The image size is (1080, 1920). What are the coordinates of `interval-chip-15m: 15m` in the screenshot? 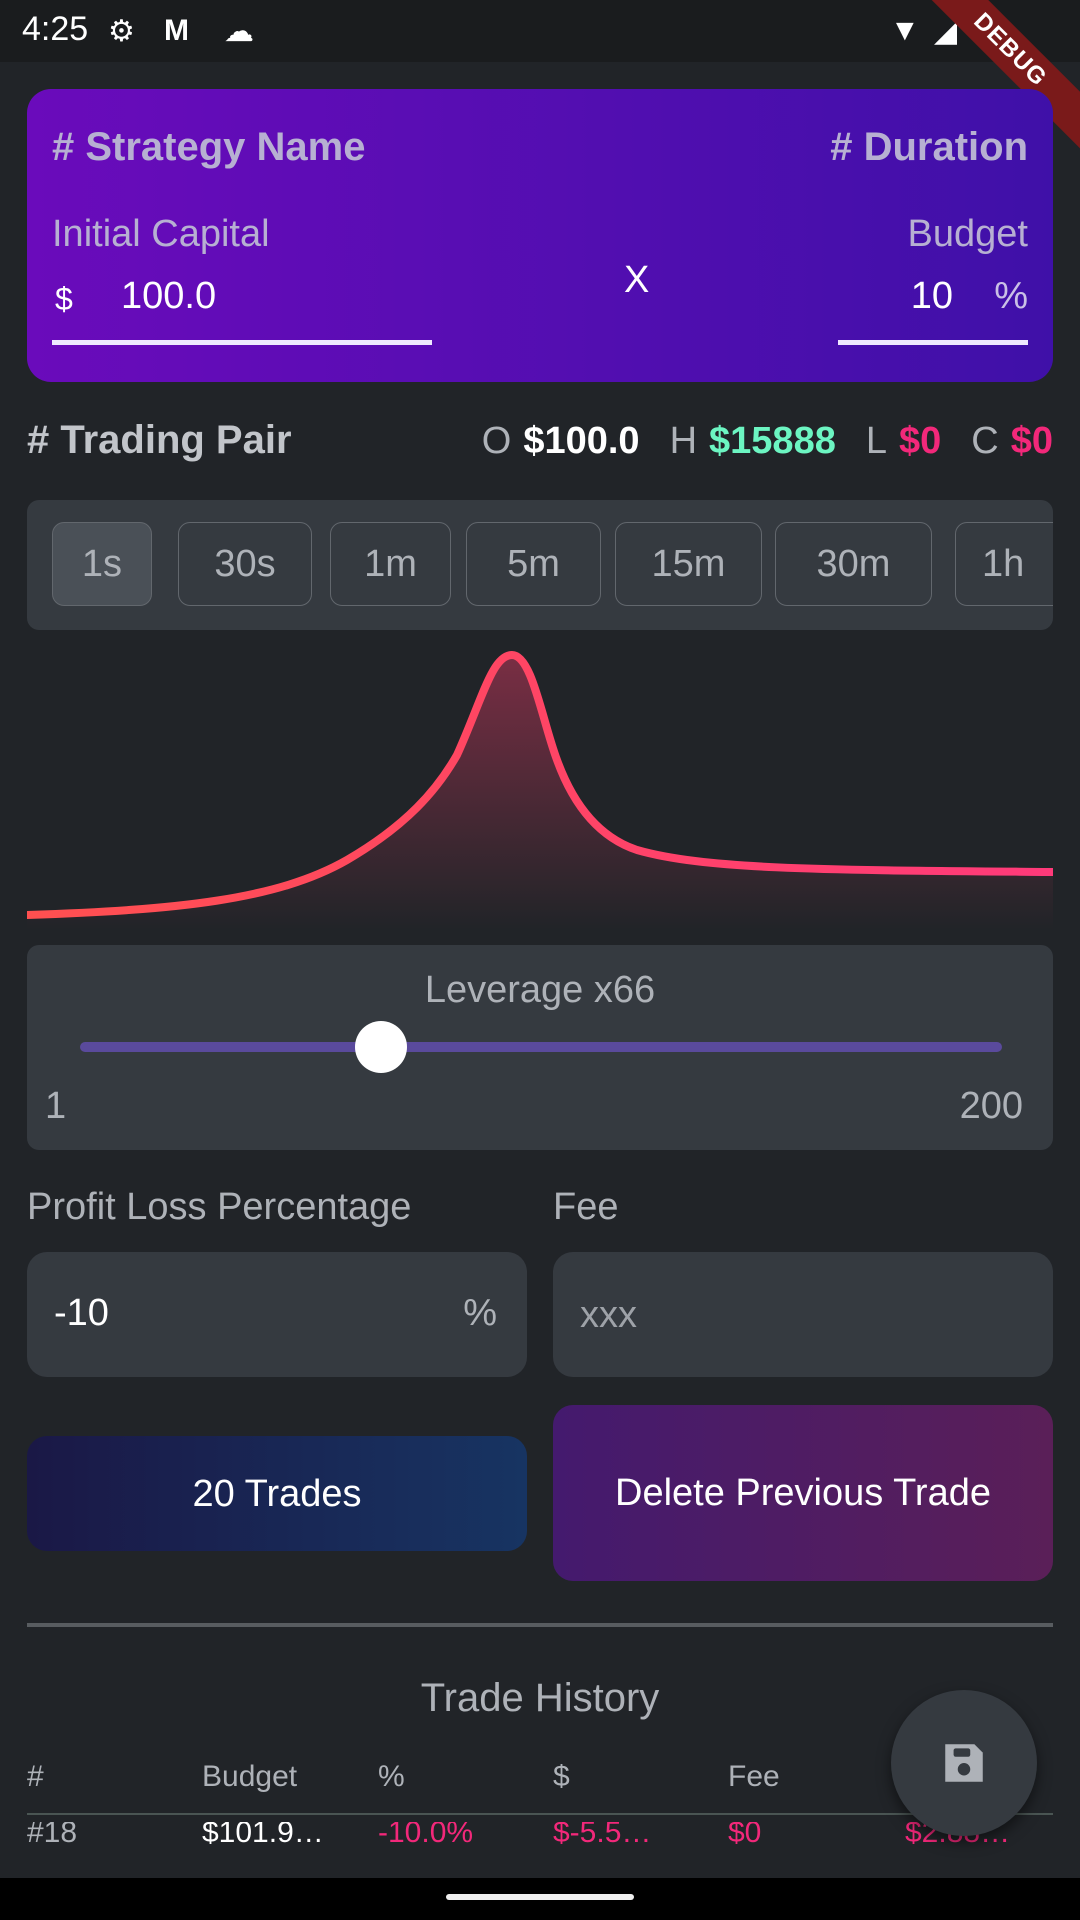 It's located at (688, 564).